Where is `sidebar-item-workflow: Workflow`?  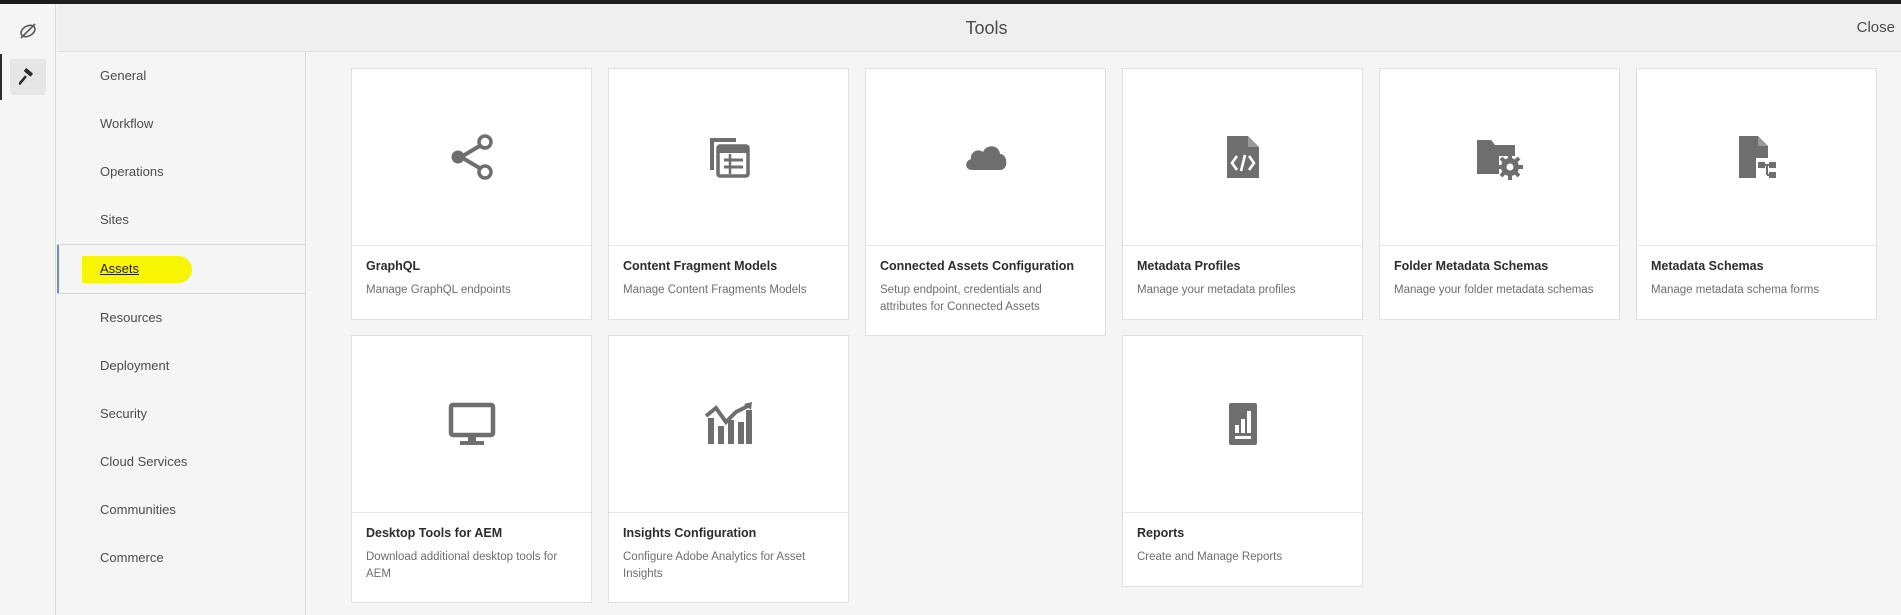
sidebar-item-workflow: Workflow is located at coordinates (181, 124).